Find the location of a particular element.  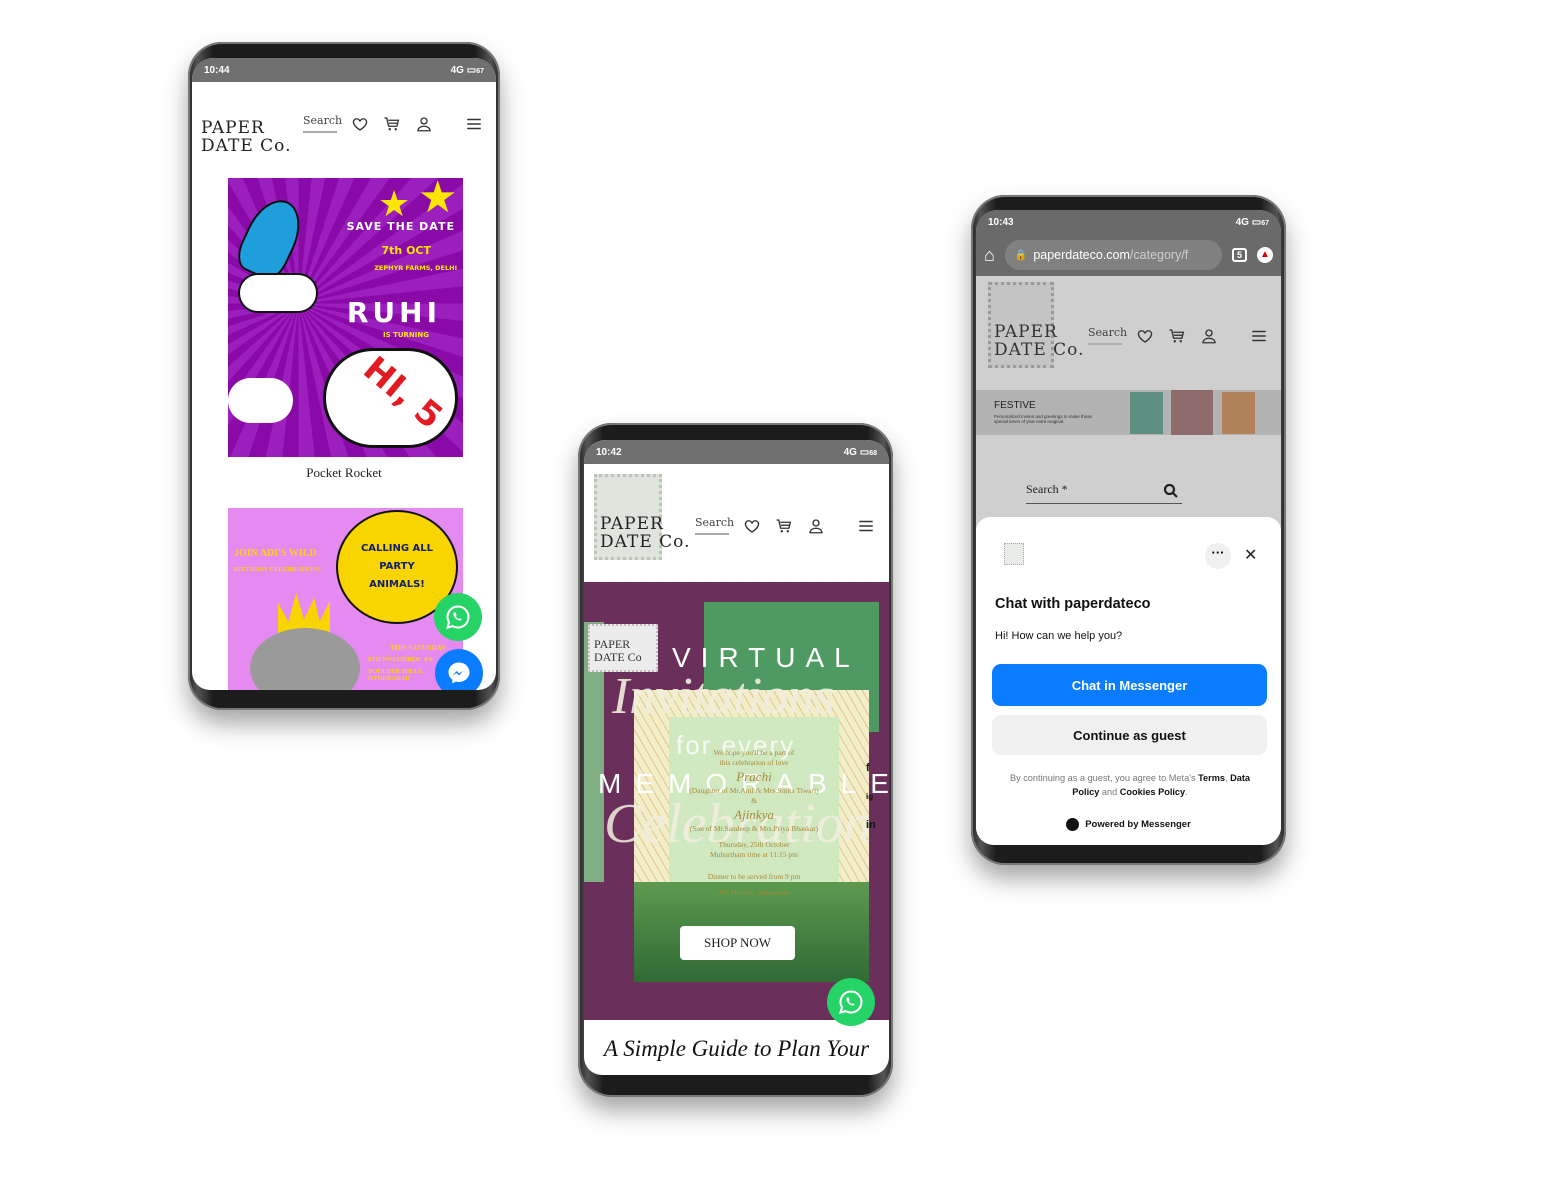

status-time: 10:43 is located at coordinates (1001, 222).